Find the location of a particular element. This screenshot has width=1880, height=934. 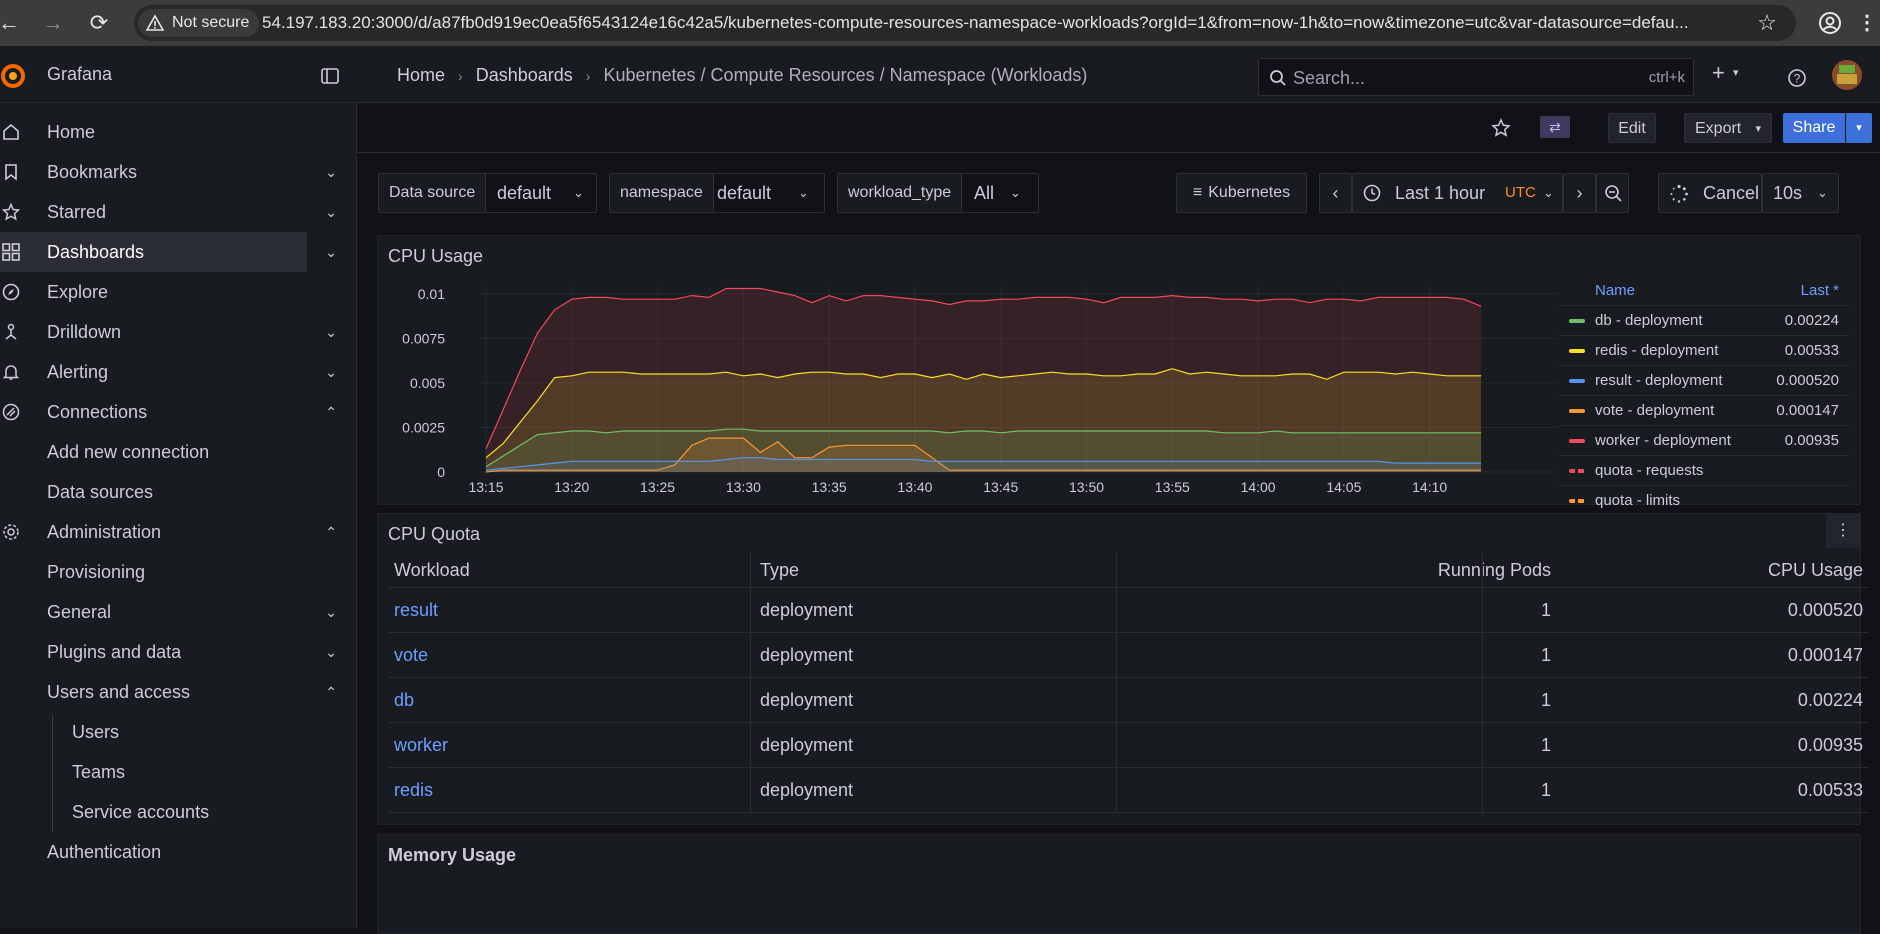

sidebar-item-alerting: Alerting ⌄ is located at coordinates (168, 372).